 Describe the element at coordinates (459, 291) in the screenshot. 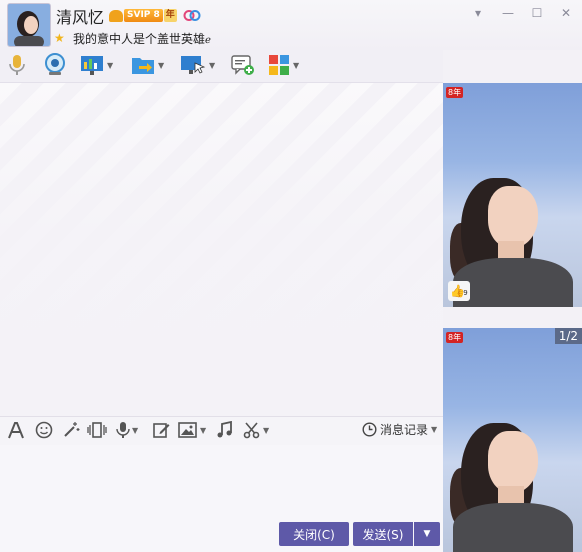

I see `thumbs-up-icon: 👍9` at that location.